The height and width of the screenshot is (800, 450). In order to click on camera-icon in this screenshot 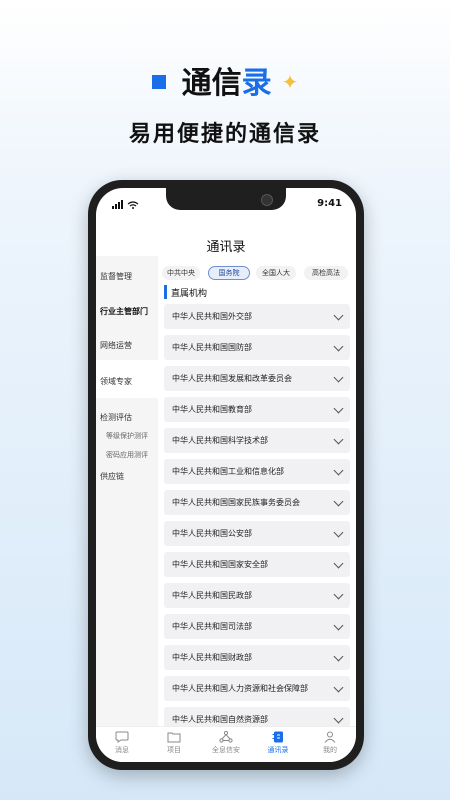, I will do `click(267, 200)`.